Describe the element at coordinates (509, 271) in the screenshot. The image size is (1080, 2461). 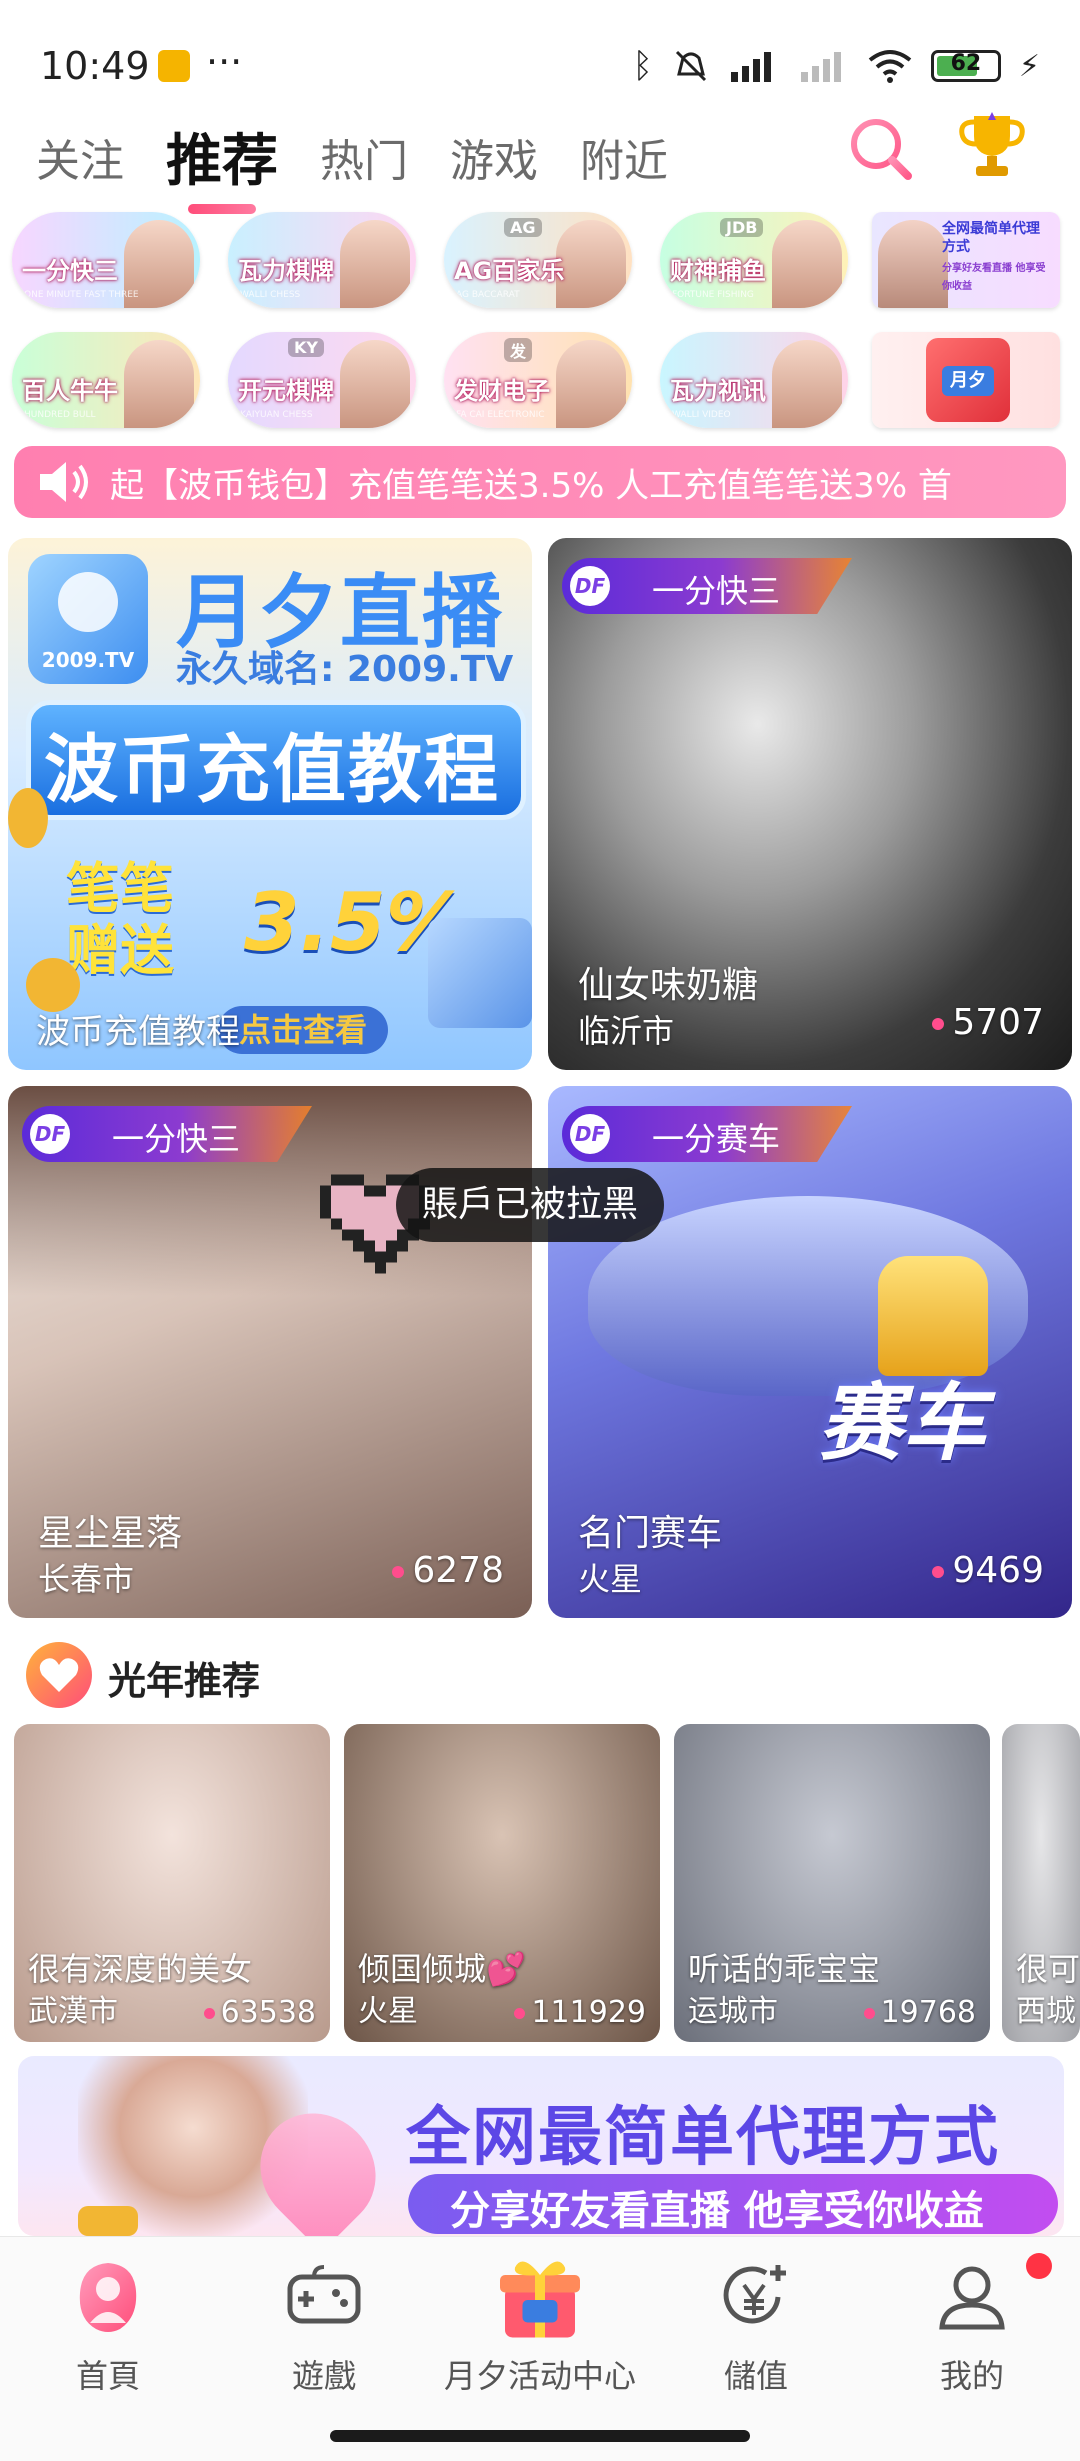
I see `game-label: AG百家乐` at that location.